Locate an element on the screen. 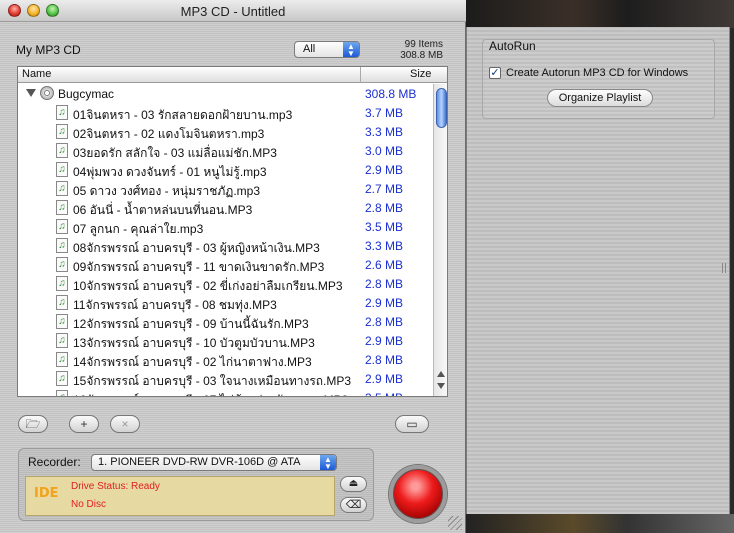 The image size is (734, 533). list-item-file: ♫ 07 ลูกนก - คุณล่าใย.mp3 3.5 MB is located at coordinates (226, 226).